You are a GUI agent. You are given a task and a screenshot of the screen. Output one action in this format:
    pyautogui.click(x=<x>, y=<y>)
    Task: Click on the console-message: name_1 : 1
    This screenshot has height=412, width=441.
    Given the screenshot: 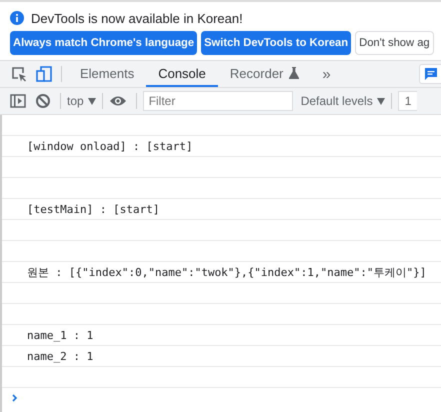 What is the action you would take?
    pyautogui.click(x=60, y=335)
    